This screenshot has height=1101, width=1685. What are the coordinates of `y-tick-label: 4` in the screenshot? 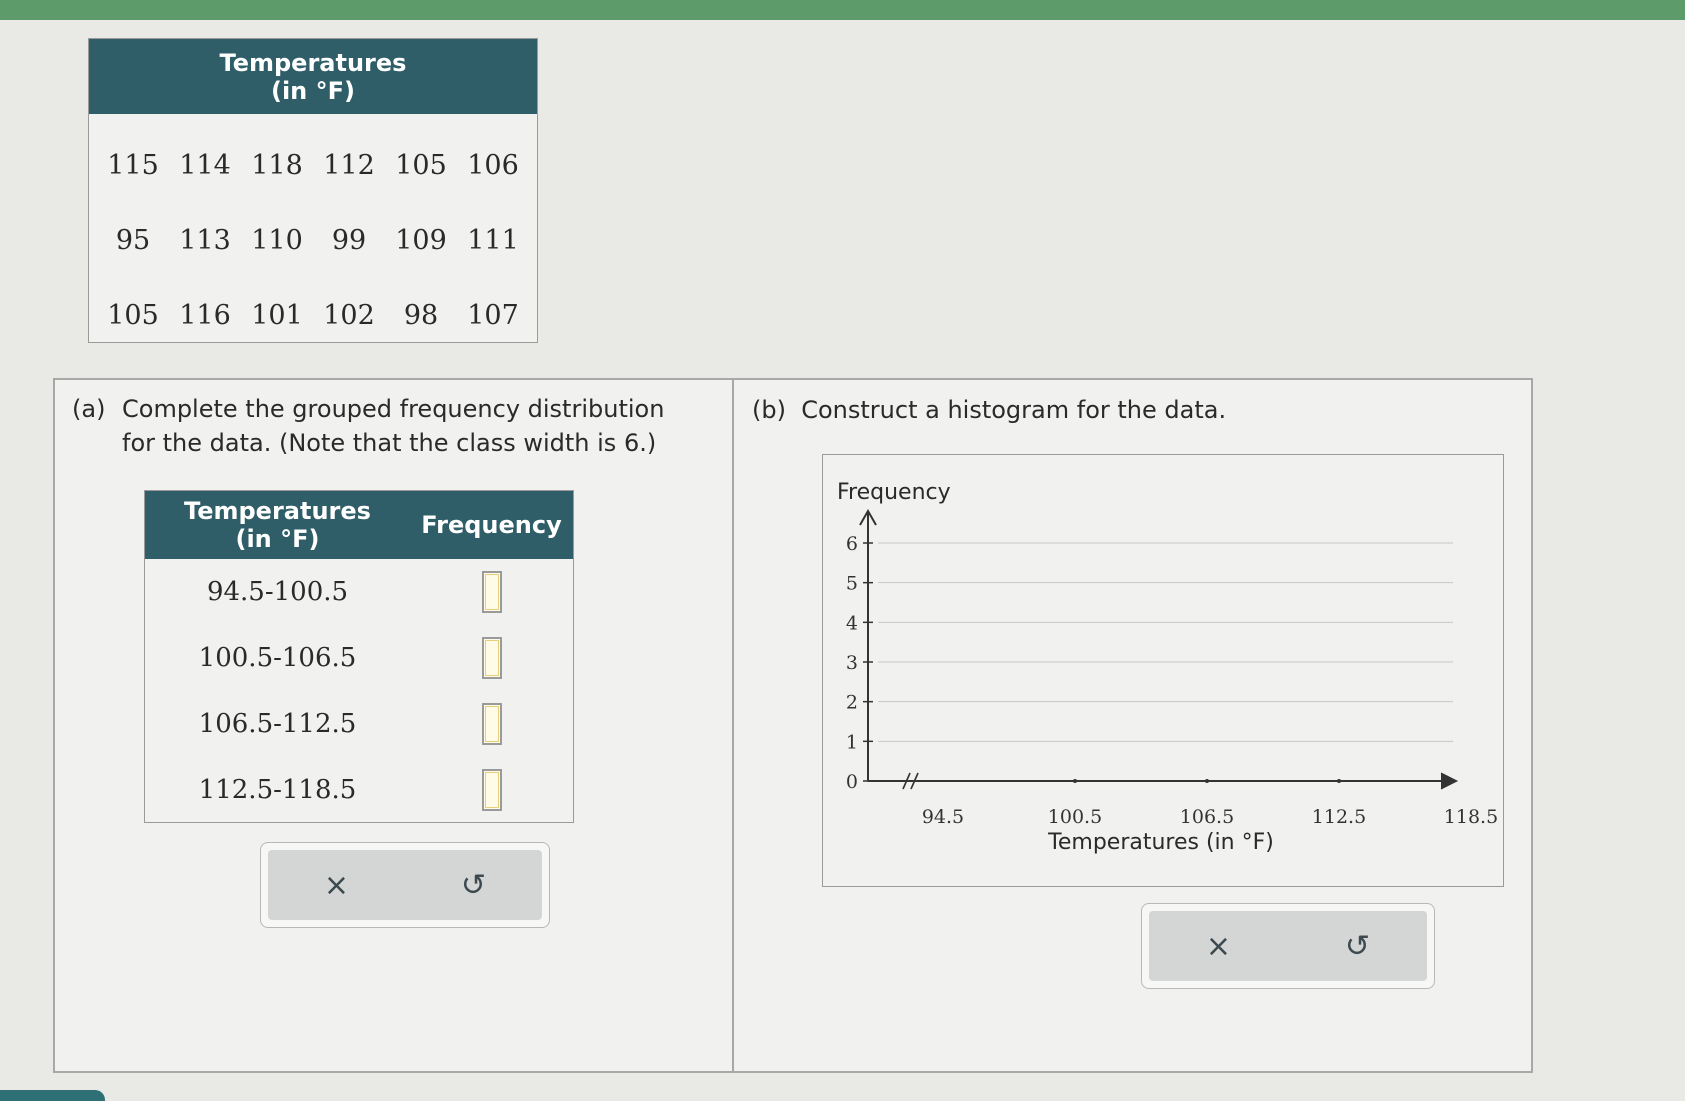 It's located at (852, 623).